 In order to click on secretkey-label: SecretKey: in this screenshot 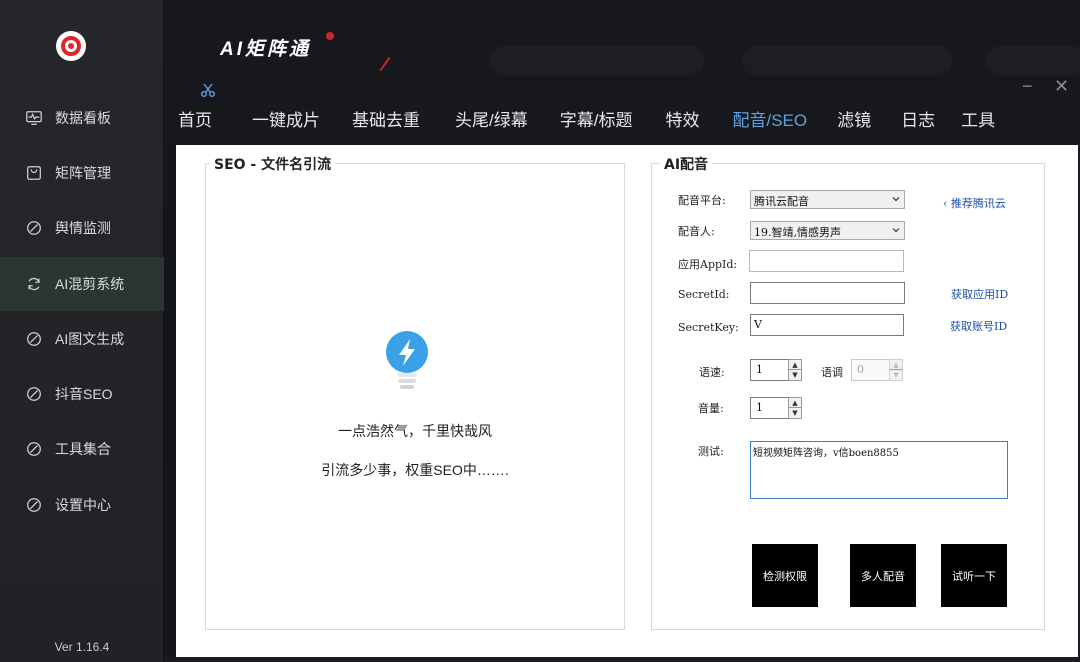, I will do `click(708, 327)`.